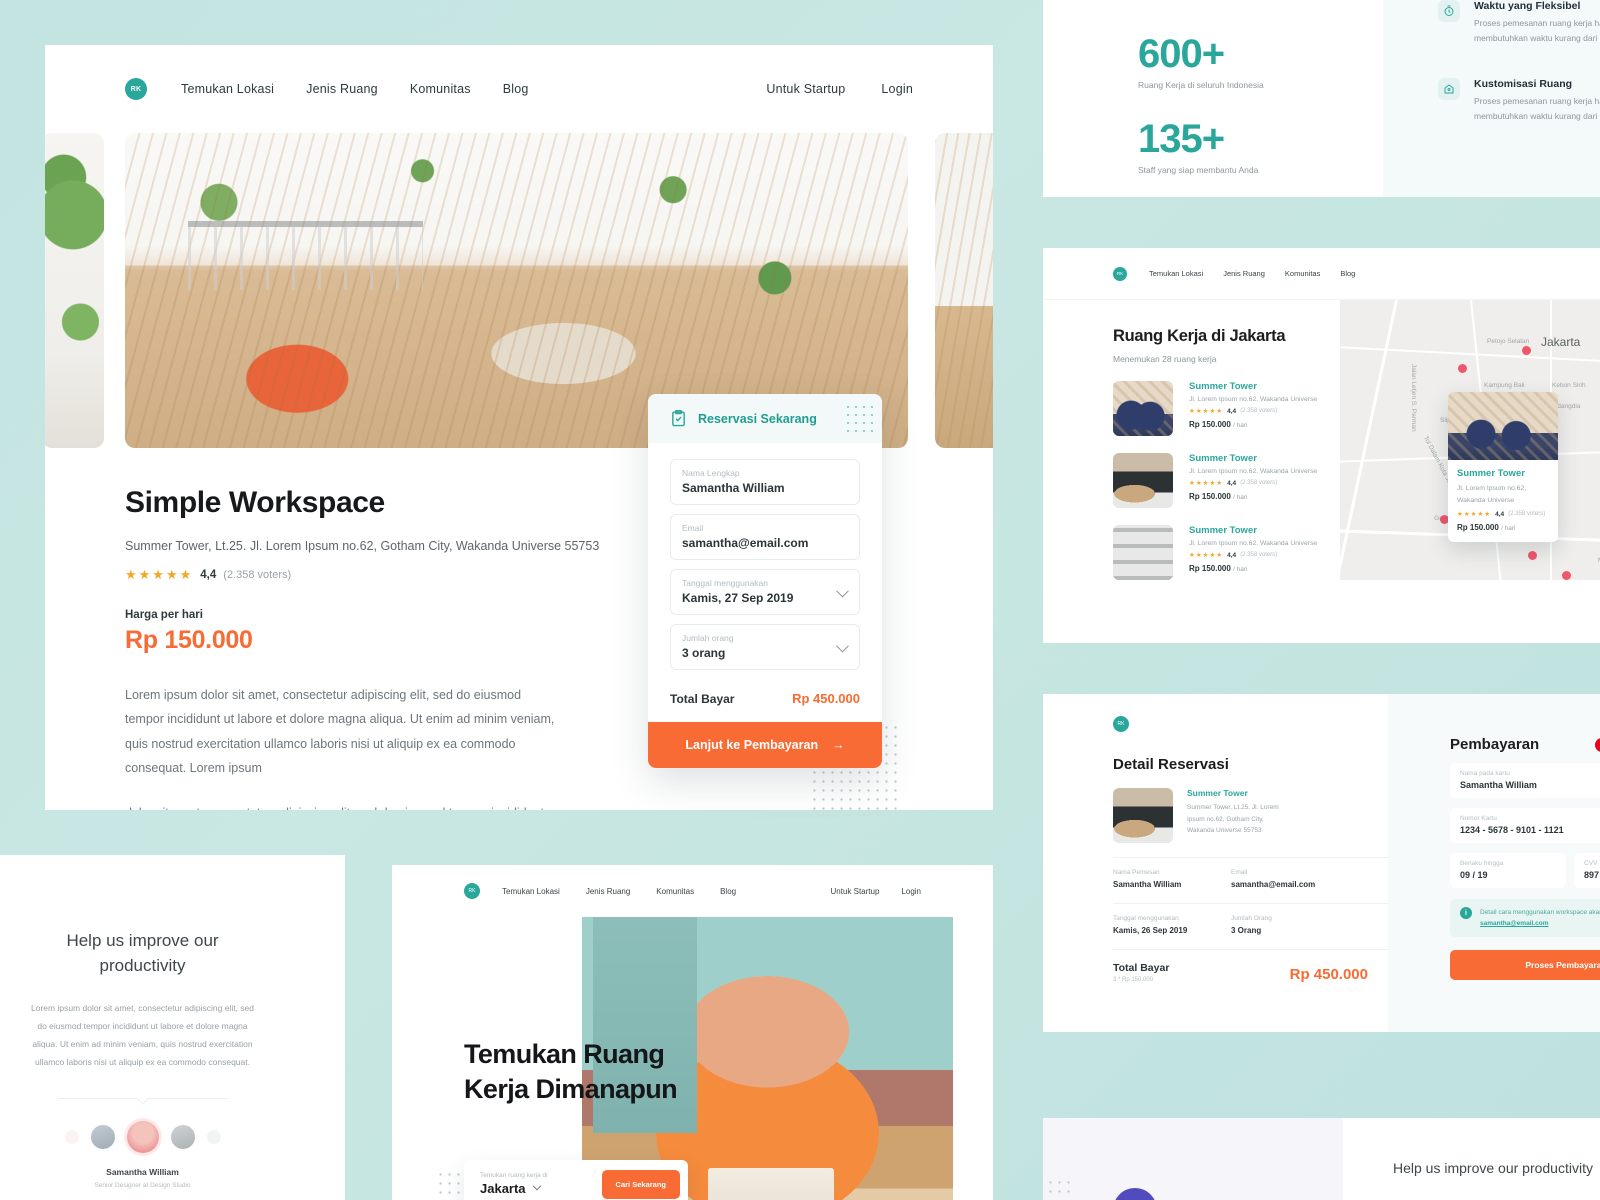 The width and height of the screenshot is (1600, 1200). I want to click on payment-row-expiry-cvv: Berlaku hingga 09 / 19 CVV 897, so click(1525, 865).